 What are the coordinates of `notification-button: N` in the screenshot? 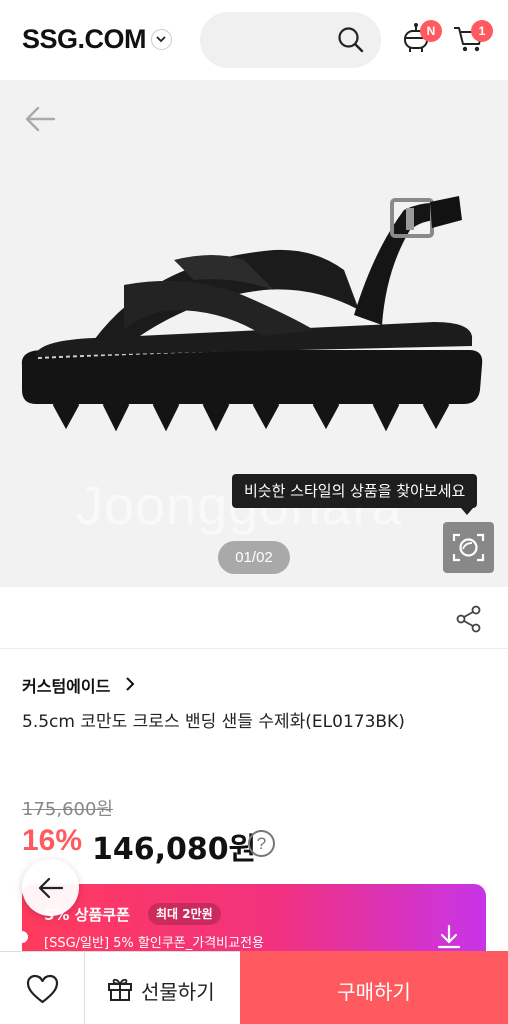 It's located at (422, 39).